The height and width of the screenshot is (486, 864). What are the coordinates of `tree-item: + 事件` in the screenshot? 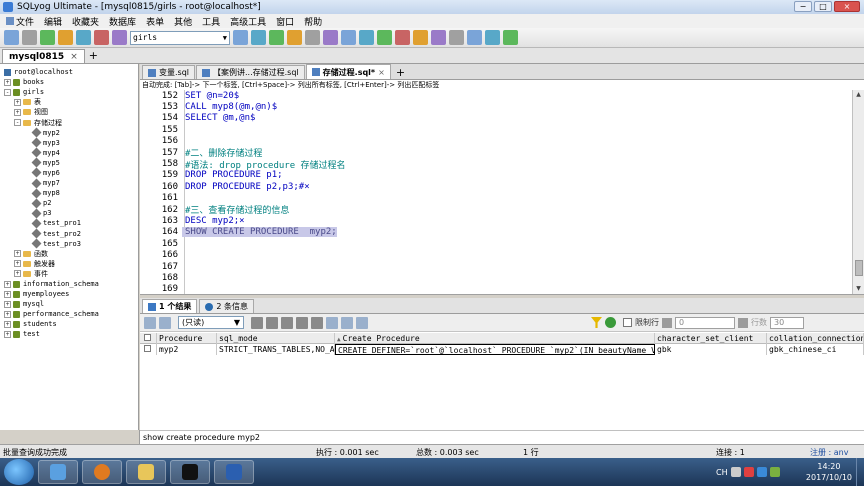 It's located at (69, 274).